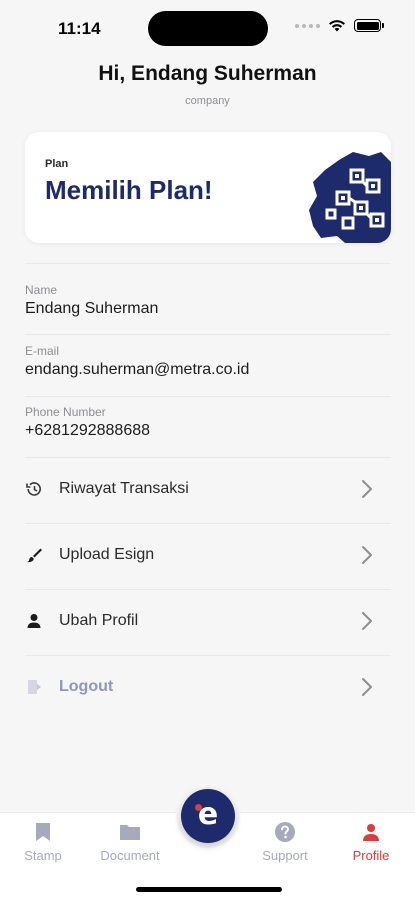 The width and height of the screenshot is (415, 900). Describe the element at coordinates (43, 832) in the screenshot. I see `bookmark-icon` at that location.